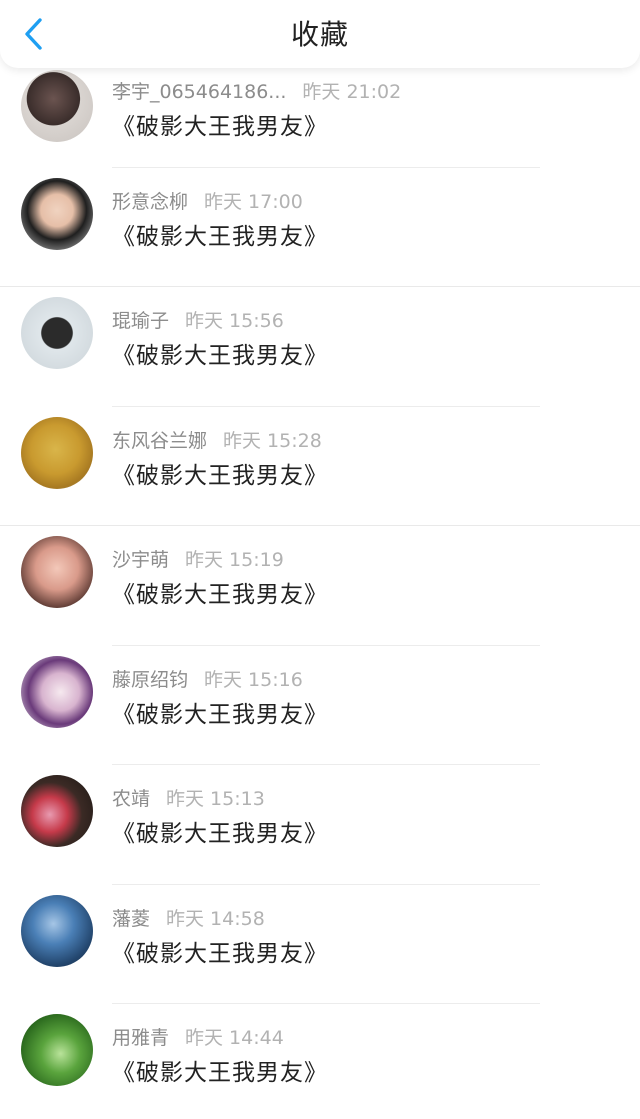 The width and height of the screenshot is (640, 1119). Describe the element at coordinates (141, 1038) in the screenshot. I see `user-name: 用雅青` at that location.